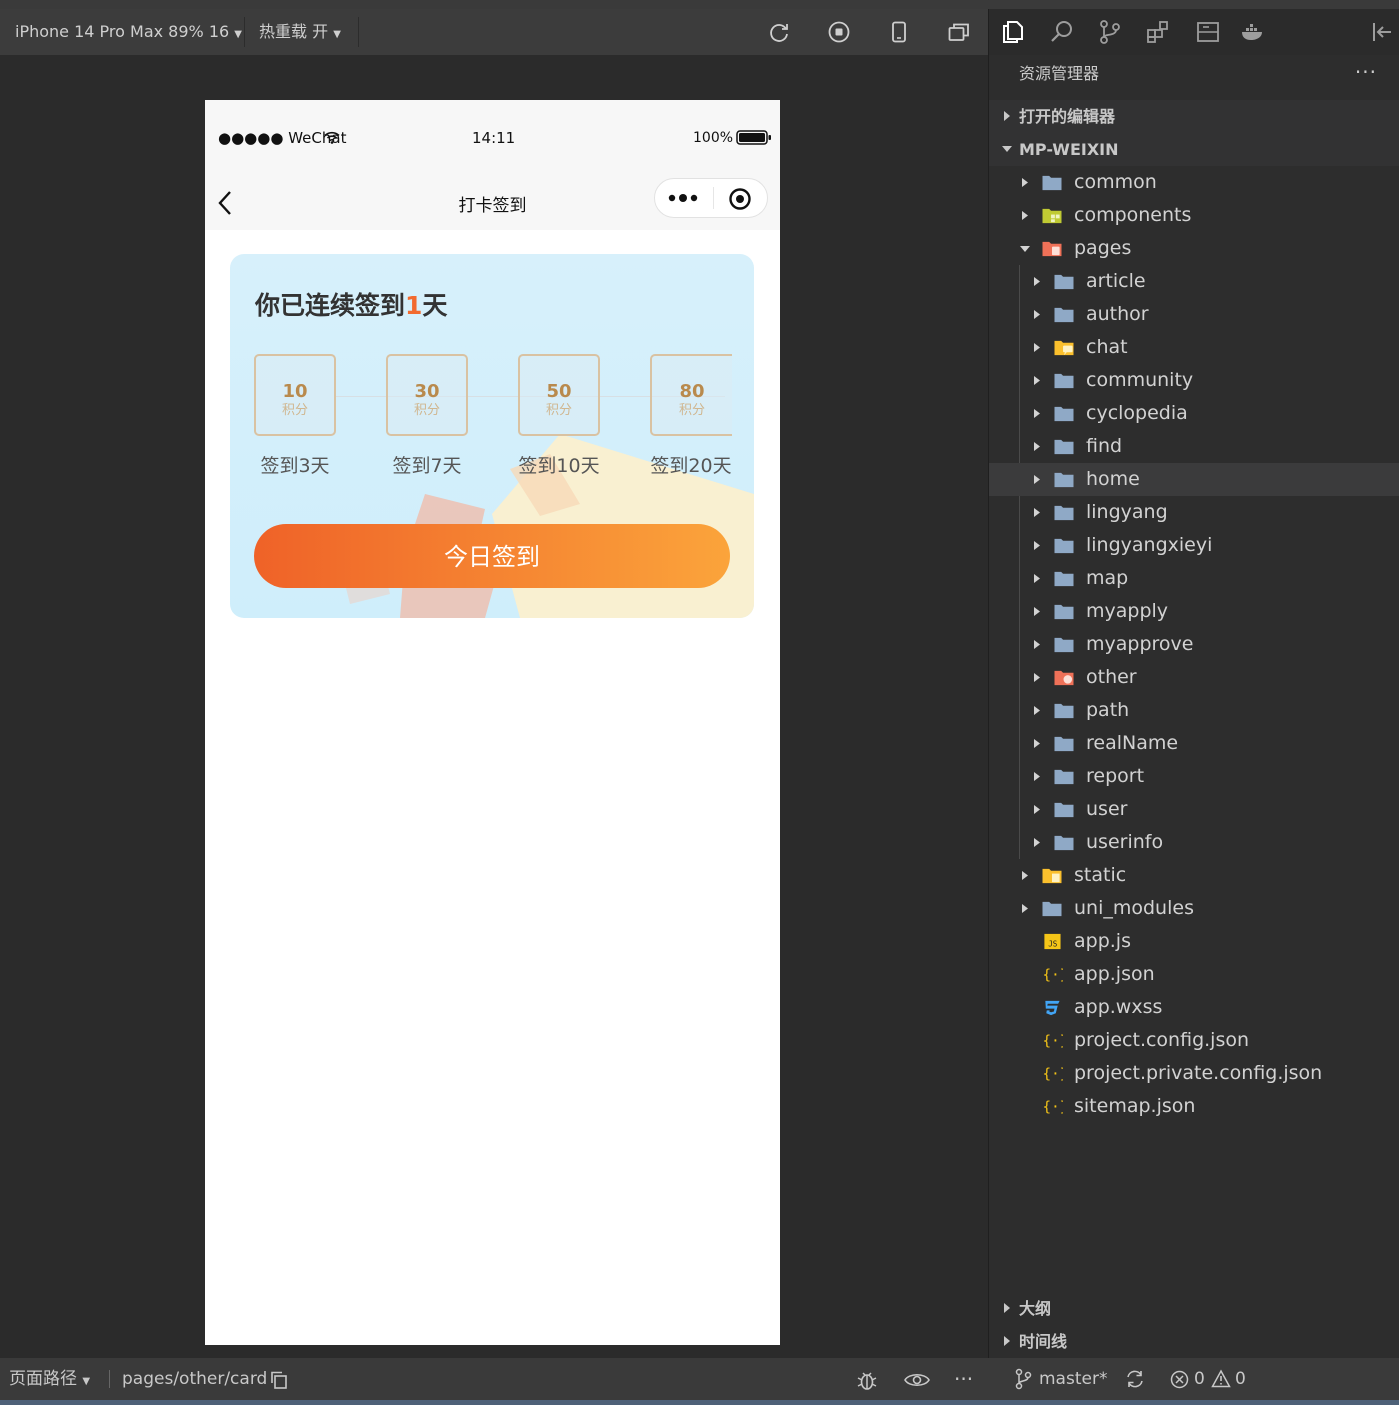 Image resolution: width=1399 pixels, height=1405 pixels. I want to click on search-icon, so click(1062, 32).